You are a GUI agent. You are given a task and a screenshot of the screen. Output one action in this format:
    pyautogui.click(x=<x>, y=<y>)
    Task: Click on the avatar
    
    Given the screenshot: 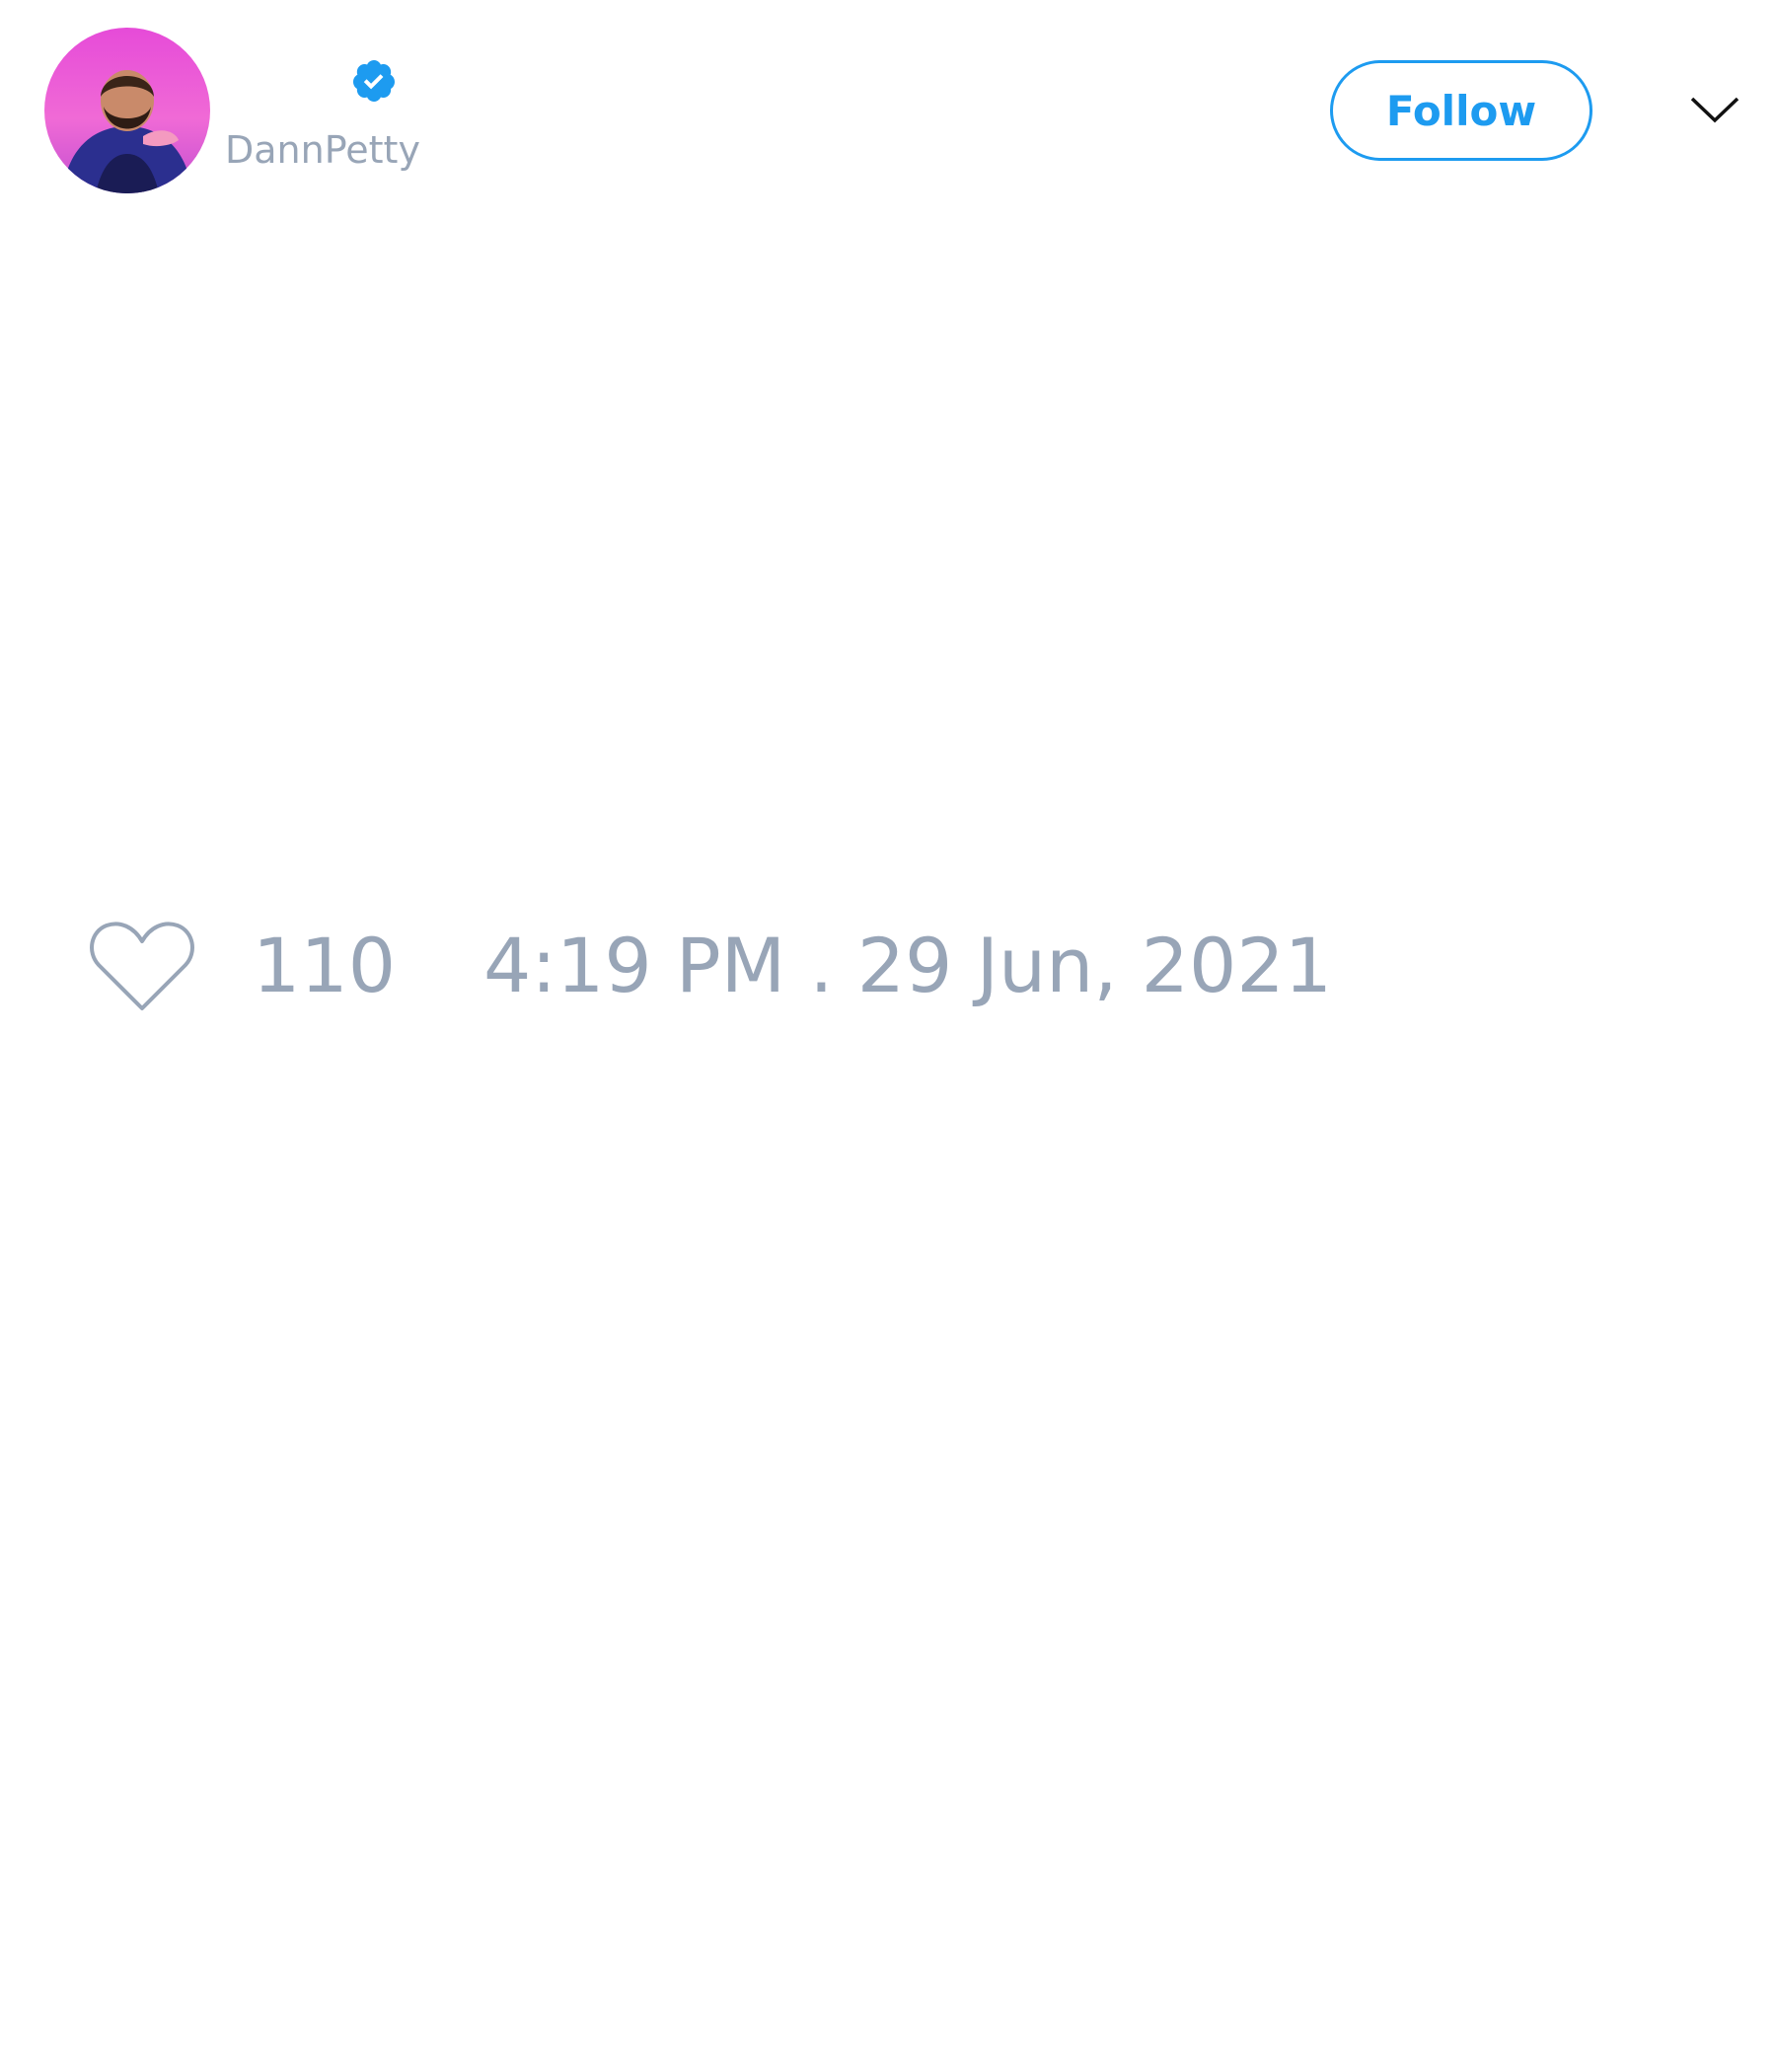 What is the action you would take?
    pyautogui.click(x=127, y=111)
    